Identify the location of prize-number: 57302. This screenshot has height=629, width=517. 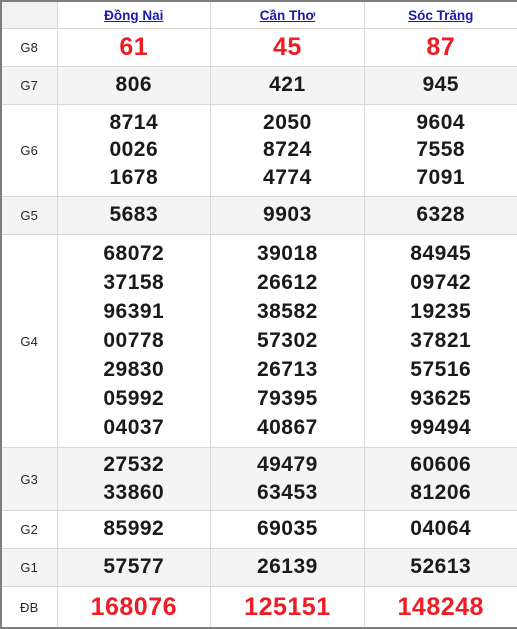
(287, 340).